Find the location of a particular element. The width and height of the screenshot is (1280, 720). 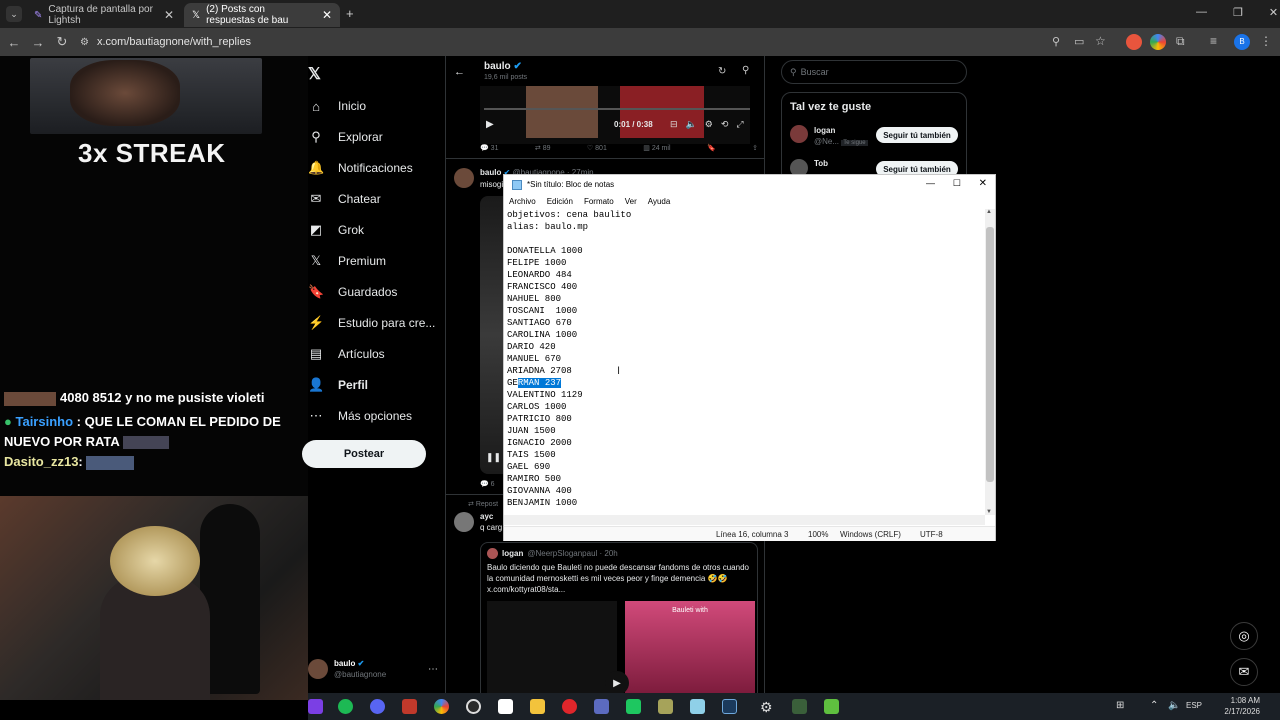

sidebar-item-grok: ◩ Grok is located at coordinates (336, 230).